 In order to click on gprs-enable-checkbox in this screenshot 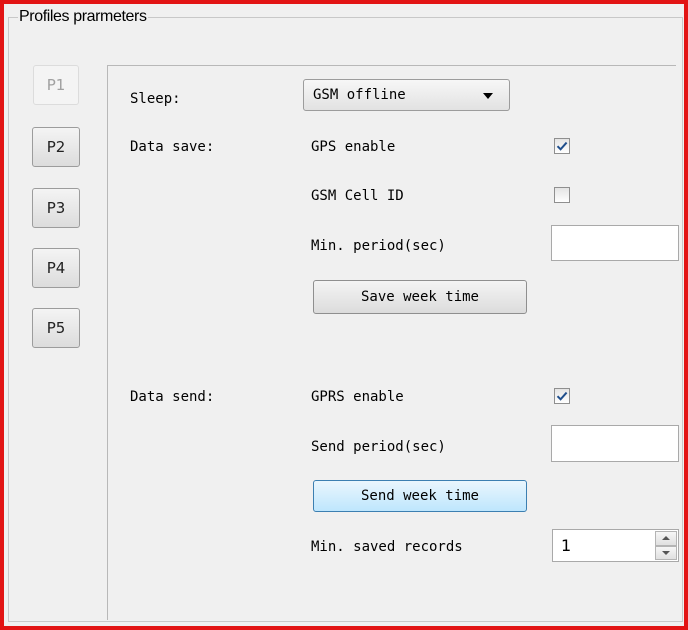, I will do `click(562, 396)`.